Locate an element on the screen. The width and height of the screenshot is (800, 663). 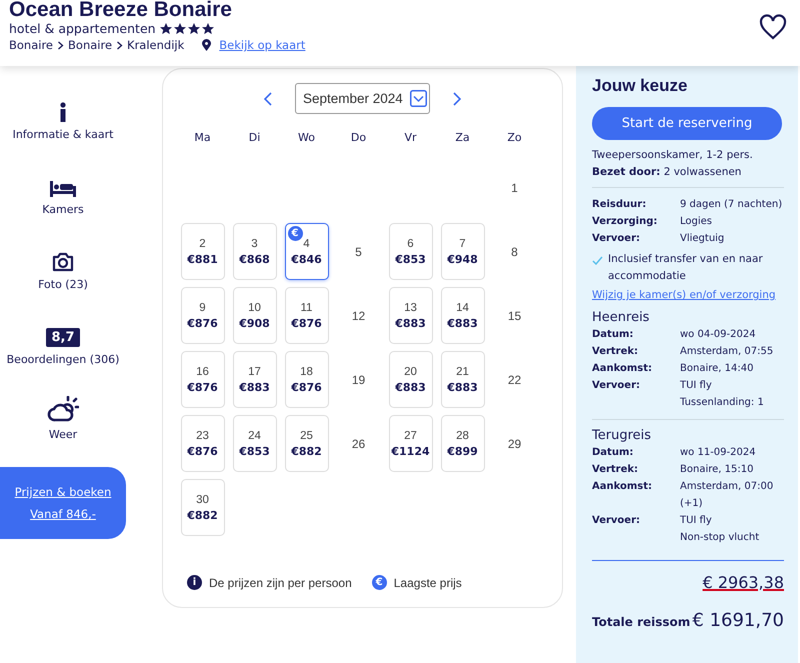
sidebar-item: Foto (23) is located at coordinates (63, 284).